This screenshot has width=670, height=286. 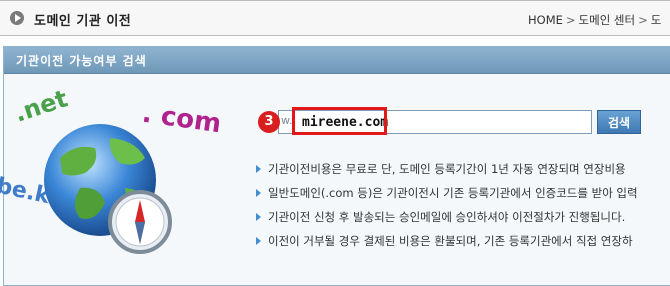 What do you see at coordinates (140, 222) in the screenshot?
I see `compass-icon` at bounding box center [140, 222].